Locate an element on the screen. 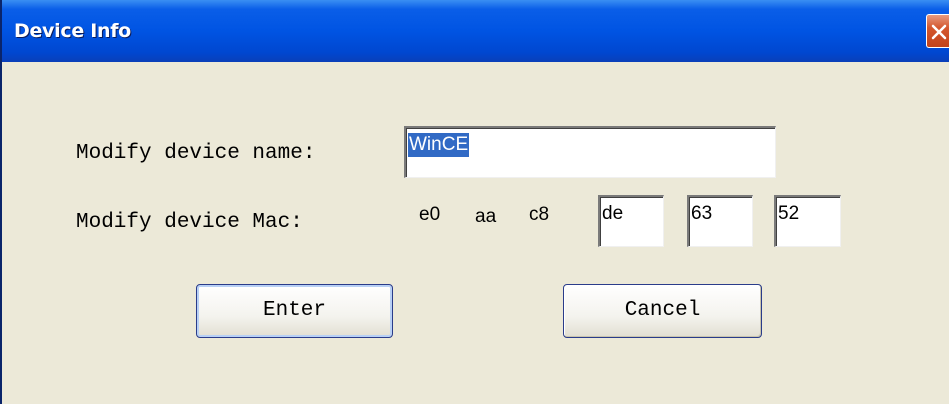  window-title: Device Info is located at coordinates (72, 31).